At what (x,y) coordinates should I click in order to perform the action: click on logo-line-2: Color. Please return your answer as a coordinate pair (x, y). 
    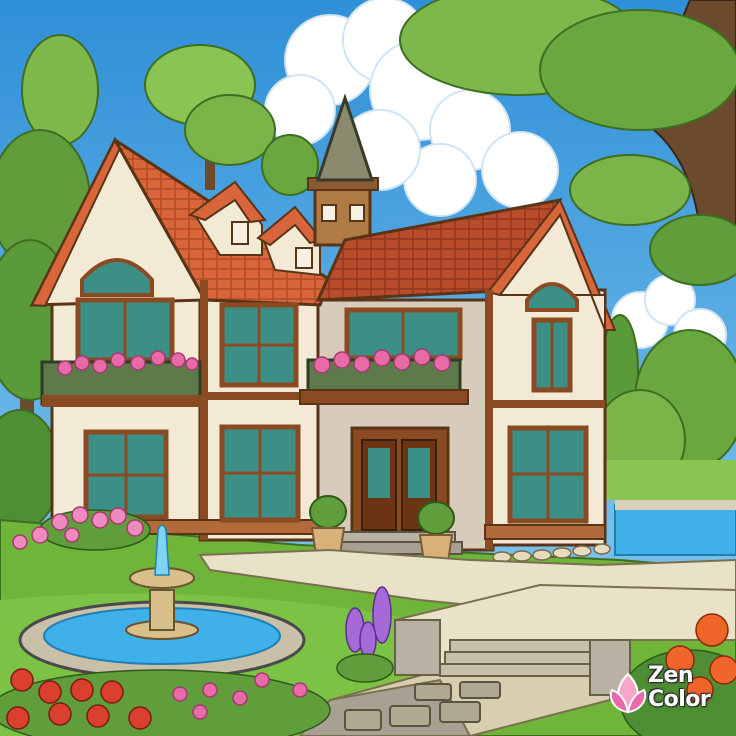
    Looking at the image, I should click on (679, 699).